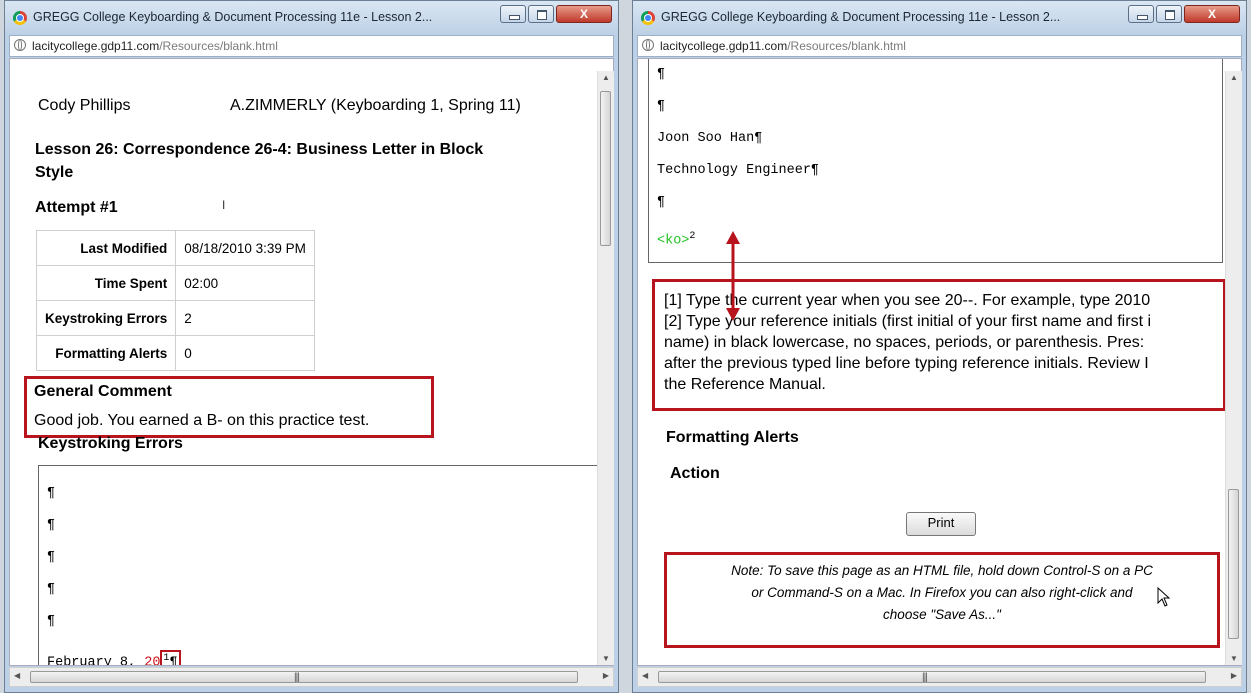 The width and height of the screenshot is (1251, 693). I want to click on formatting-alerts-heading: Formatting Alerts, so click(732, 437).